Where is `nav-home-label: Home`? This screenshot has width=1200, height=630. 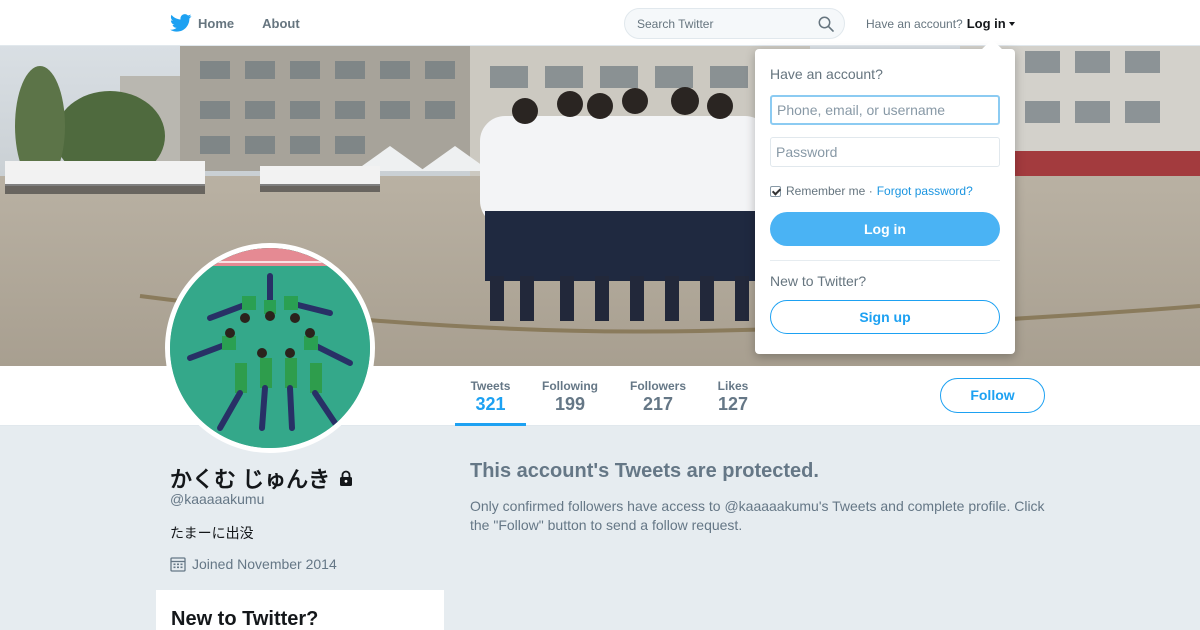 nav-home-label: Home is located at coordinates (216, 23).